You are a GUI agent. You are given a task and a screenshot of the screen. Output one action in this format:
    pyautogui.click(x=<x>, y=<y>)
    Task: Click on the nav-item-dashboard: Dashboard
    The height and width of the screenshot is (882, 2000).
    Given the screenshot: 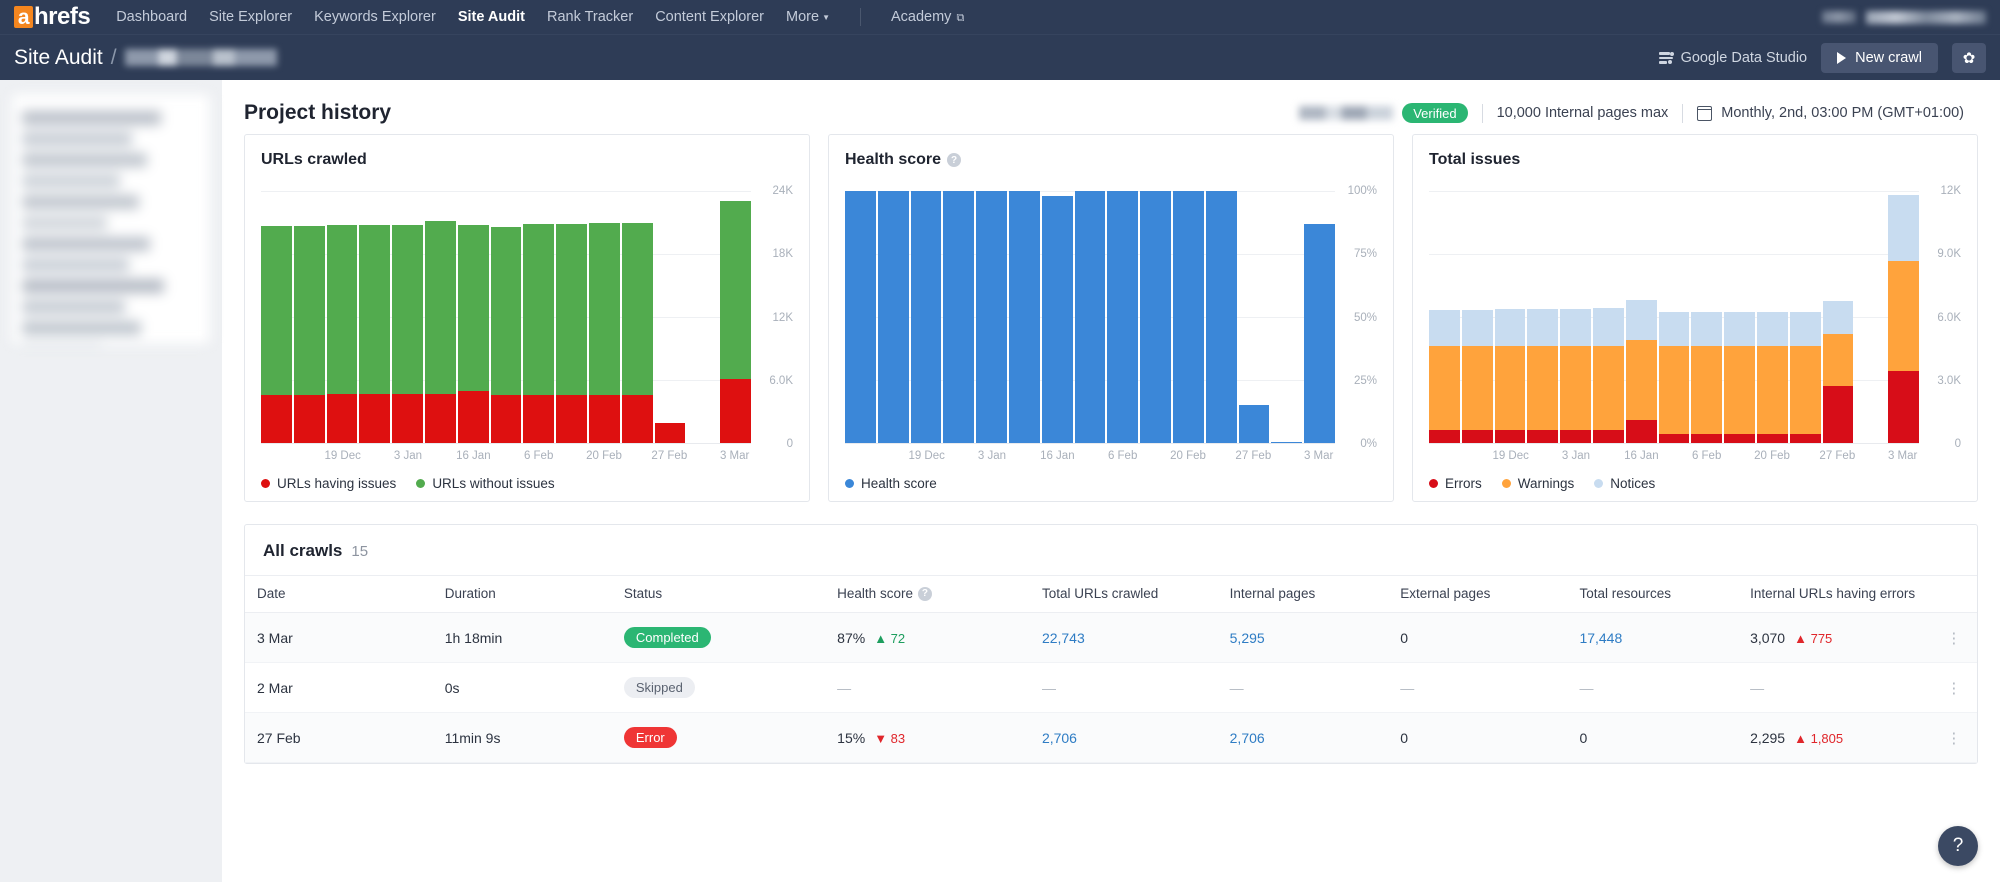 What is the action you would take?
    pyautogui.click(x=151, y=17)
    